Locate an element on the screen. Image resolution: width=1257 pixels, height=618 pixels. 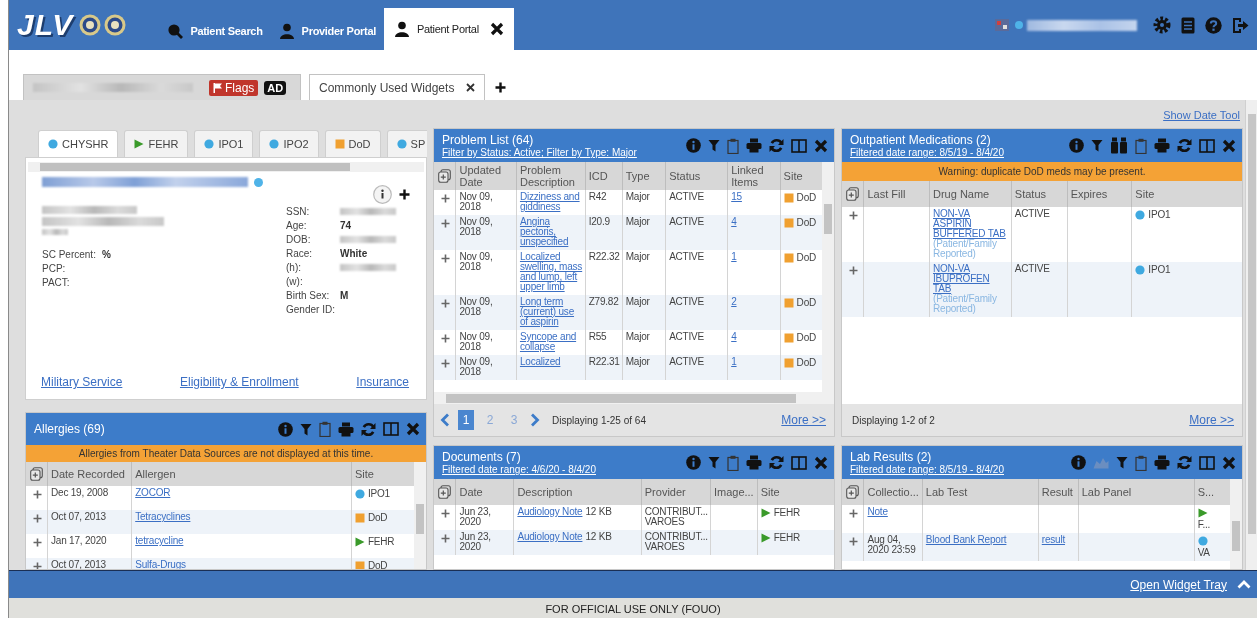
table-row: Nov 09, 2018 Long term (current) use of aspirin Z79.82 Major ACTIVE 2 DoD is located at coordinates (628, 312).